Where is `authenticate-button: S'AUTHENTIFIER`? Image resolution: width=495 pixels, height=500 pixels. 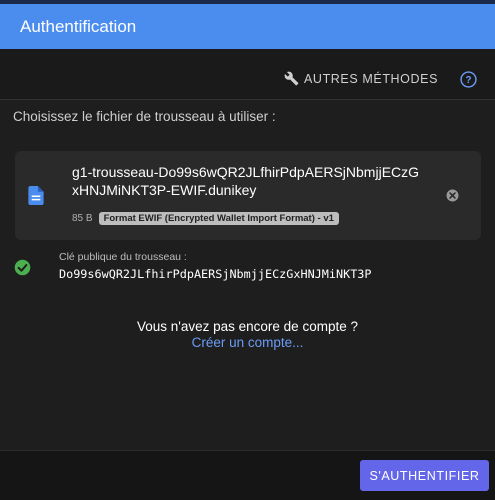
authenticate-button: S'AUTHENTIFIER is located at coordinates (424, 475).